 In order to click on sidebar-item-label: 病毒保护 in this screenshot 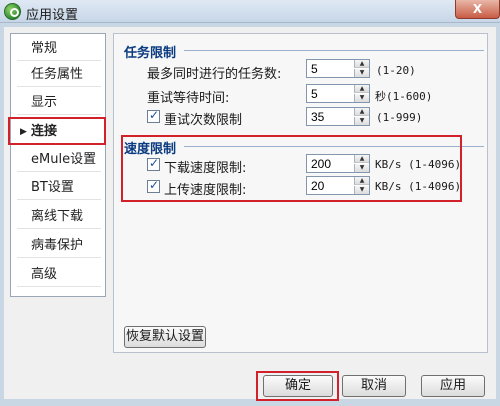, I will do `click(57, 245)`.